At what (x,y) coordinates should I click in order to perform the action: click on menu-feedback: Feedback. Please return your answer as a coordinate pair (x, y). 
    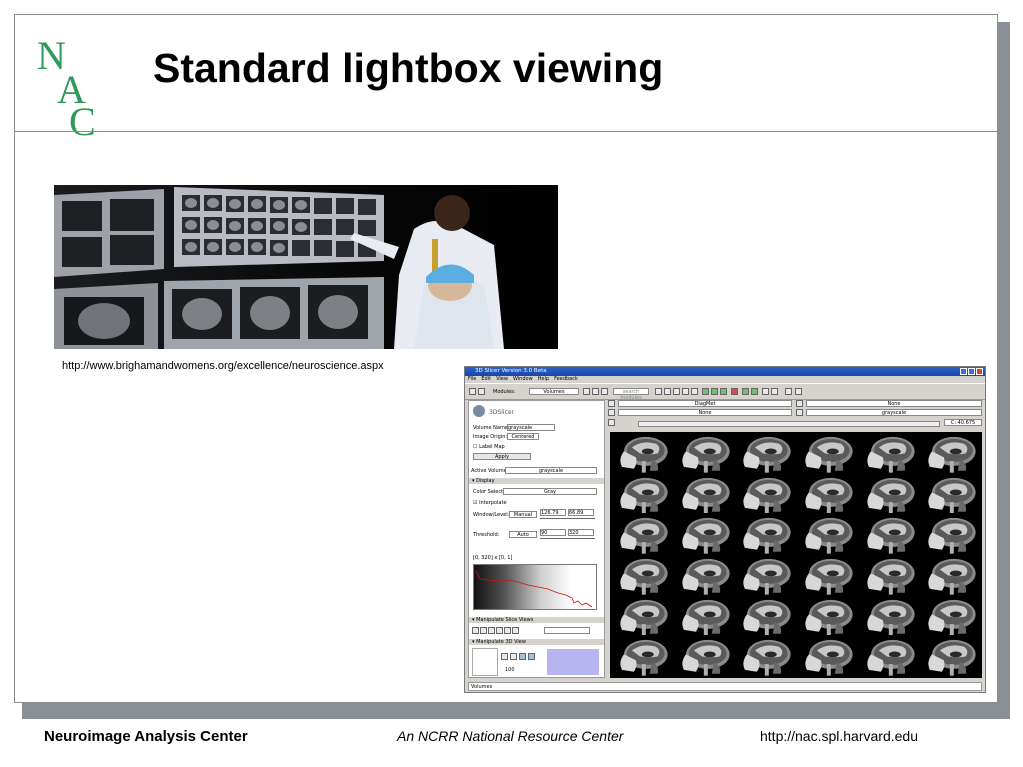
    Looking at the image, I should click on (566, 379).